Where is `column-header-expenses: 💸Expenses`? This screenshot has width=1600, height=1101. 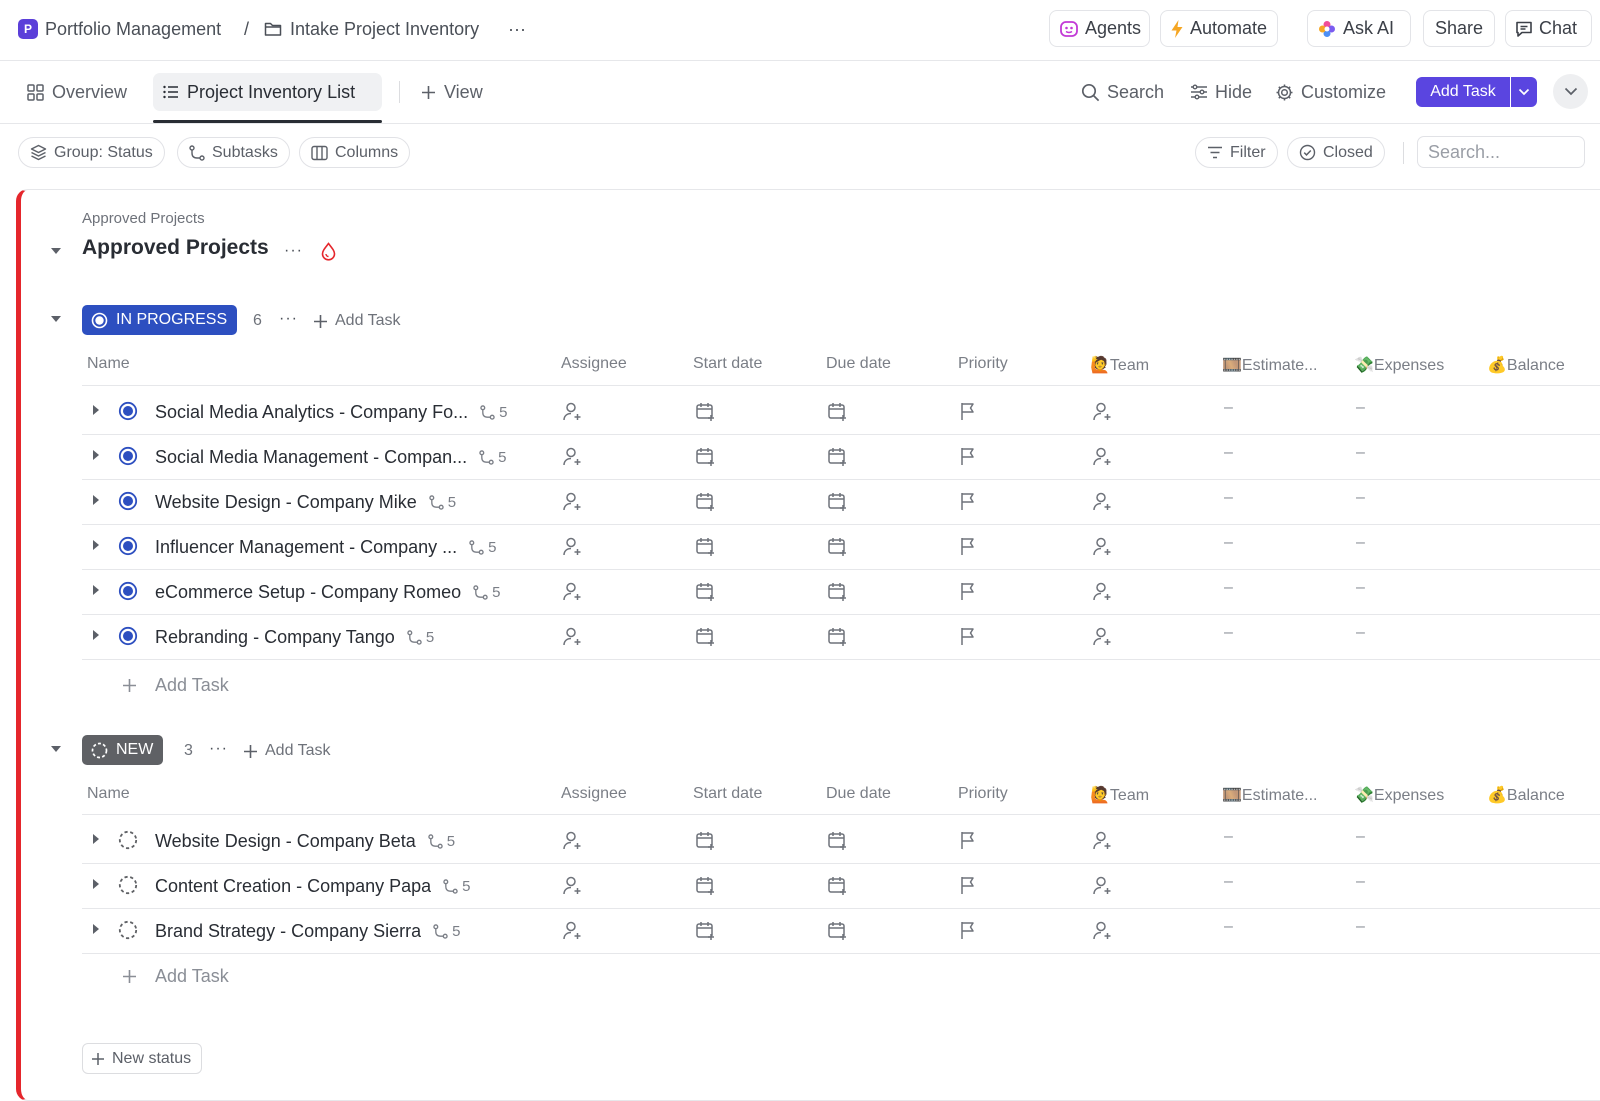 column-header-expenses: 💸Expenses is located at coordinates (1399, 365).